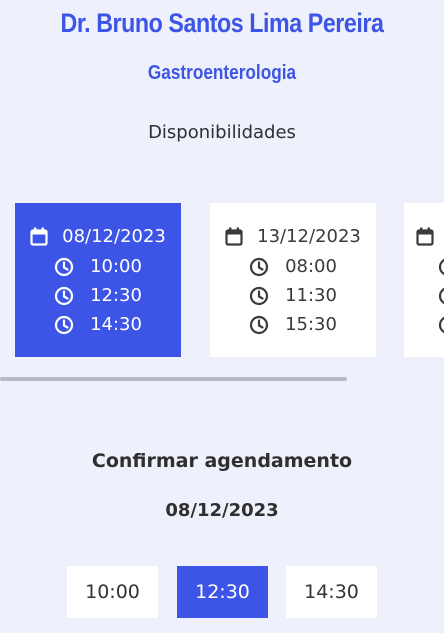  Describe the element at coordinates (311, 266) in the screenshot. I see `time-label: 08:00` at that location.